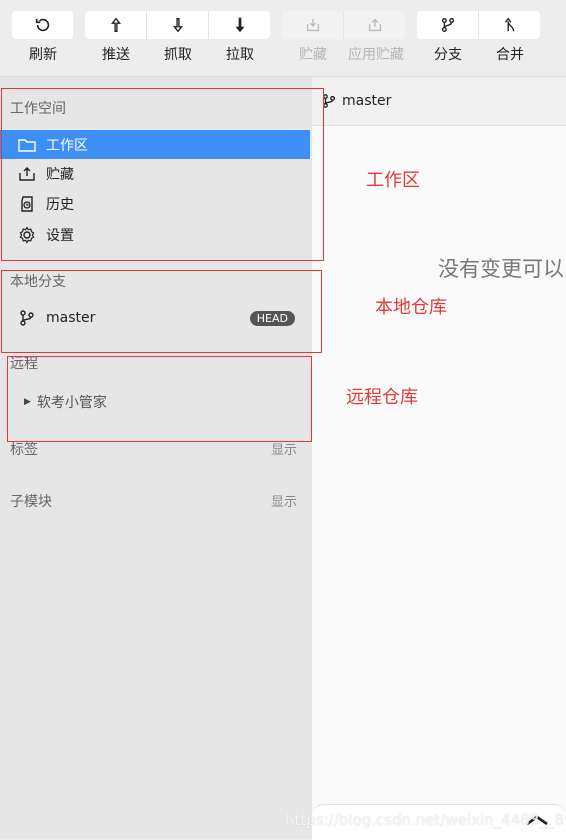 Image resolution: width=566 pixels, height=840 pixels. I want to click on refresh-icon, so click(42, 25).